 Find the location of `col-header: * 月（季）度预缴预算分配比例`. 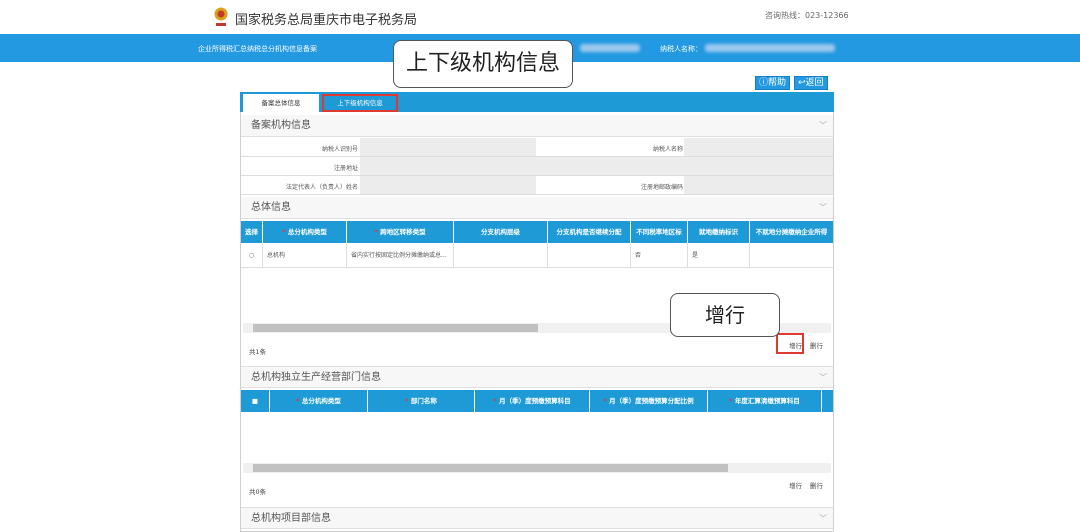

col-header: * 月（季）度预缴预算分配比例 is located at coordinates (649, 401).